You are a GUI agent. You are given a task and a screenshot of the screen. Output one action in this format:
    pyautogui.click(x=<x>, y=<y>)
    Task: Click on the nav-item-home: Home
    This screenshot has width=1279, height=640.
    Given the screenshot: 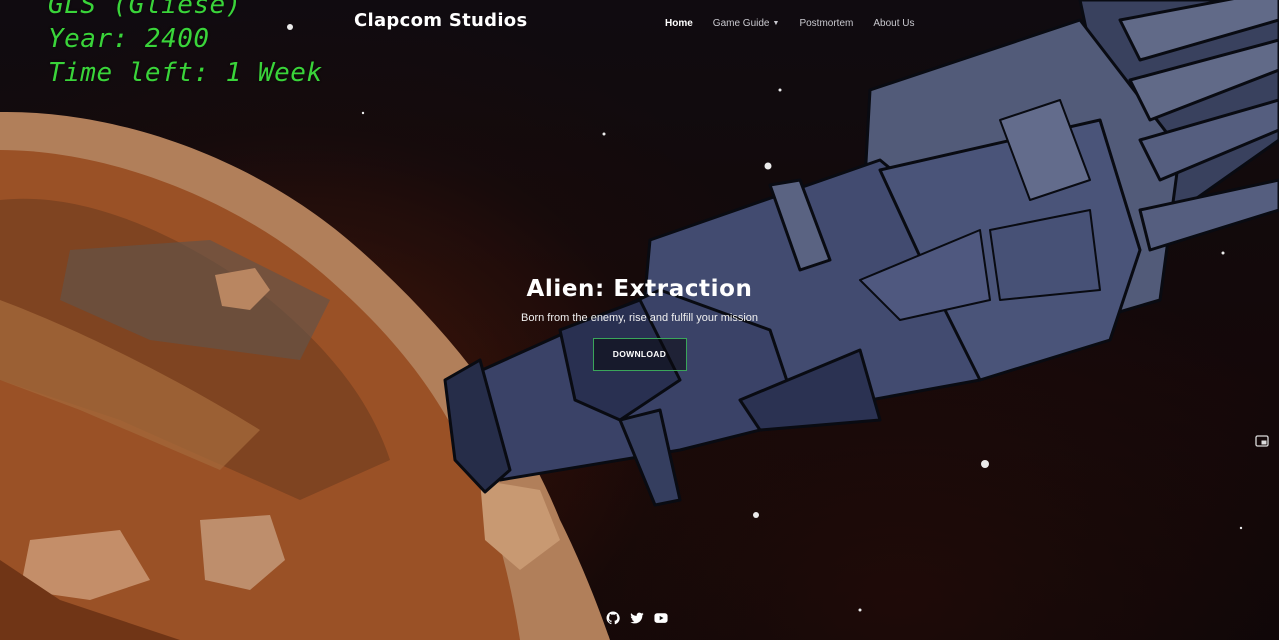 What is the action you would take?
    pyautogui.click(x=679, y=23)
    